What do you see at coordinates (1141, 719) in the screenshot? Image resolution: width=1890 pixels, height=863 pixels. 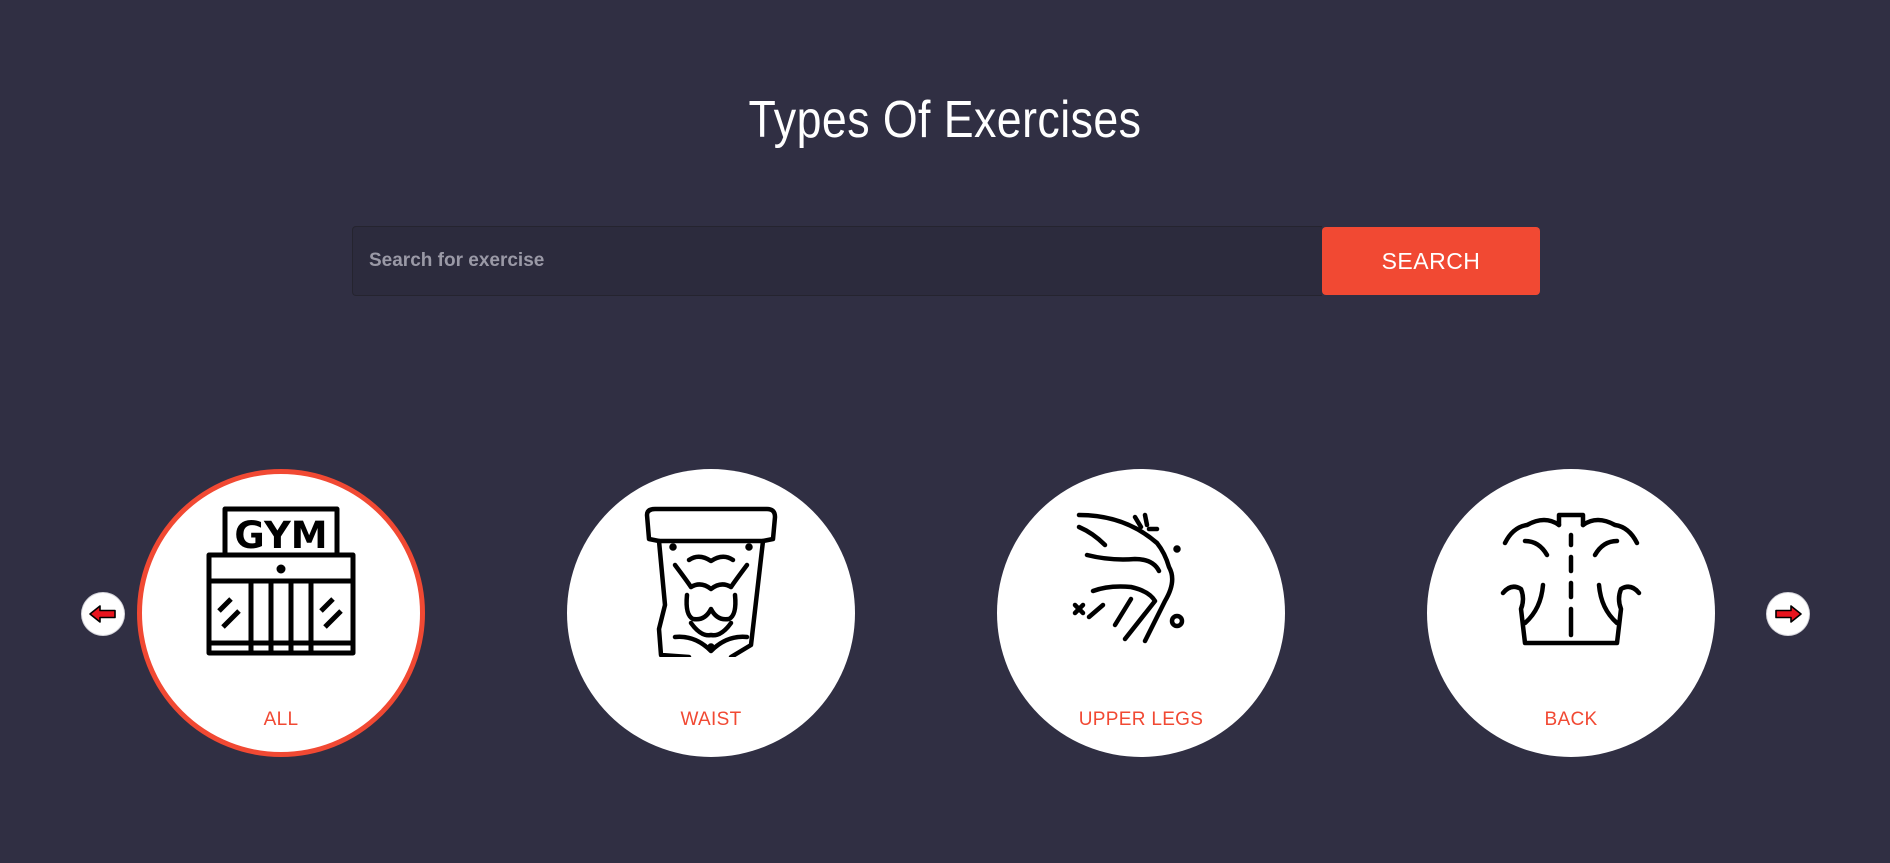 I see `category-label: UPPER LEGS` at bounding box center [1141, 719].